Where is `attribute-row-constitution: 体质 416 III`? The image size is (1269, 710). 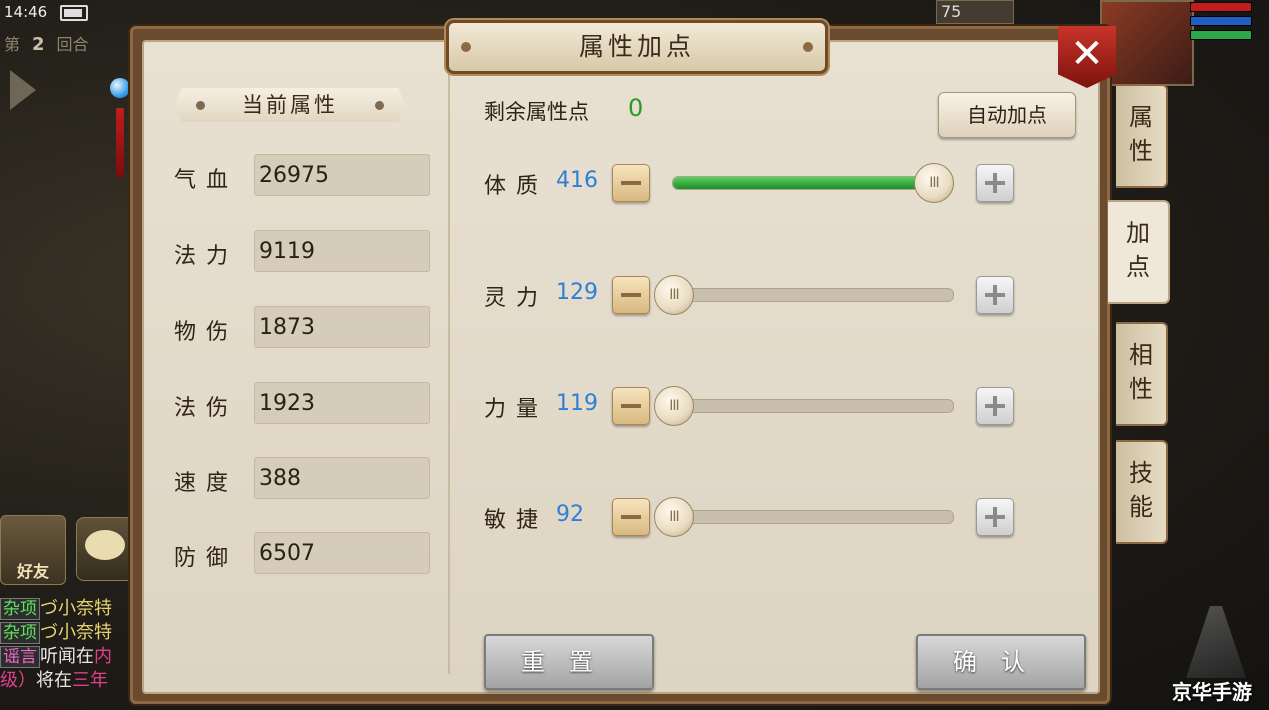 attribute-row-constitution: 体质 416 III is located at coordinates (784, 182).